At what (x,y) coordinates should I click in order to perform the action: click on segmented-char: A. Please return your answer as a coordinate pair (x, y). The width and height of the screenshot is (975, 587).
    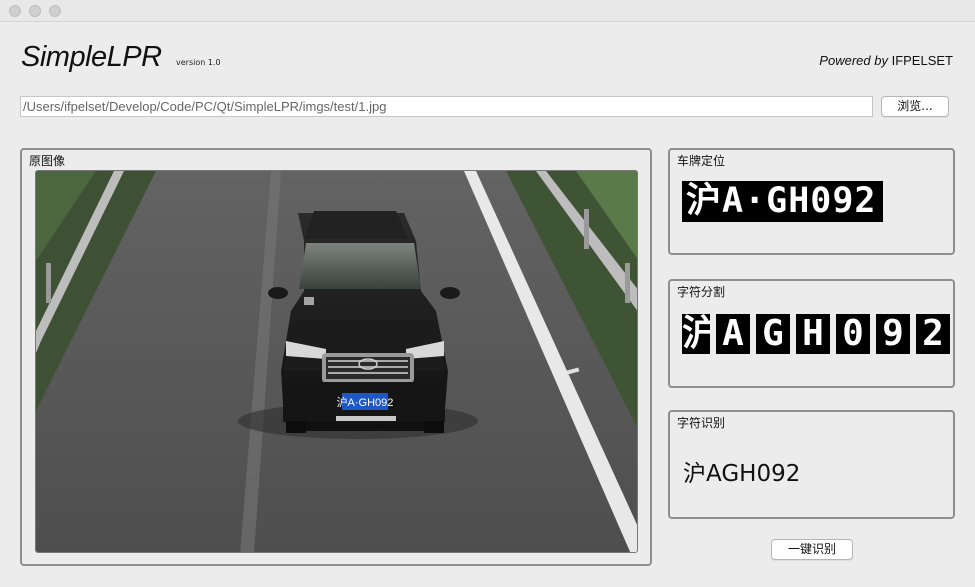
    Looking at the image, I should click on (733, 334).